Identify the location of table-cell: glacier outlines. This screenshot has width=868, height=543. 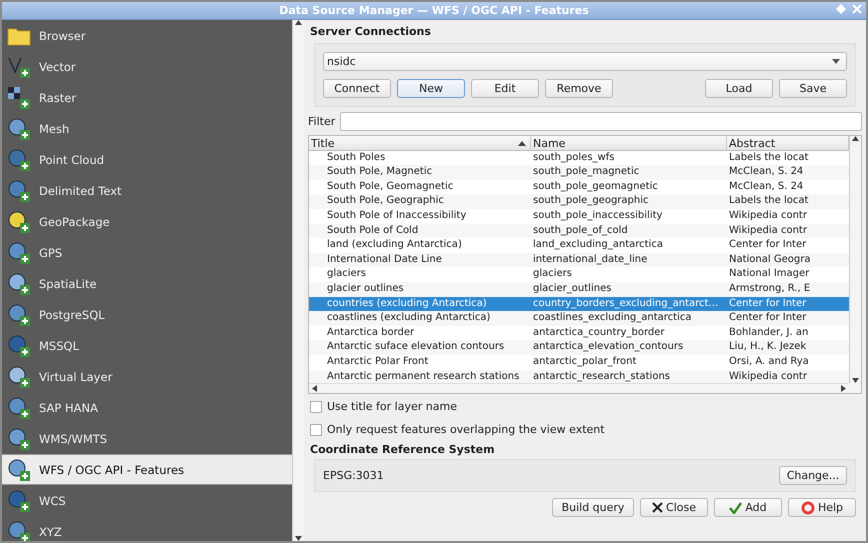
(420, 289).